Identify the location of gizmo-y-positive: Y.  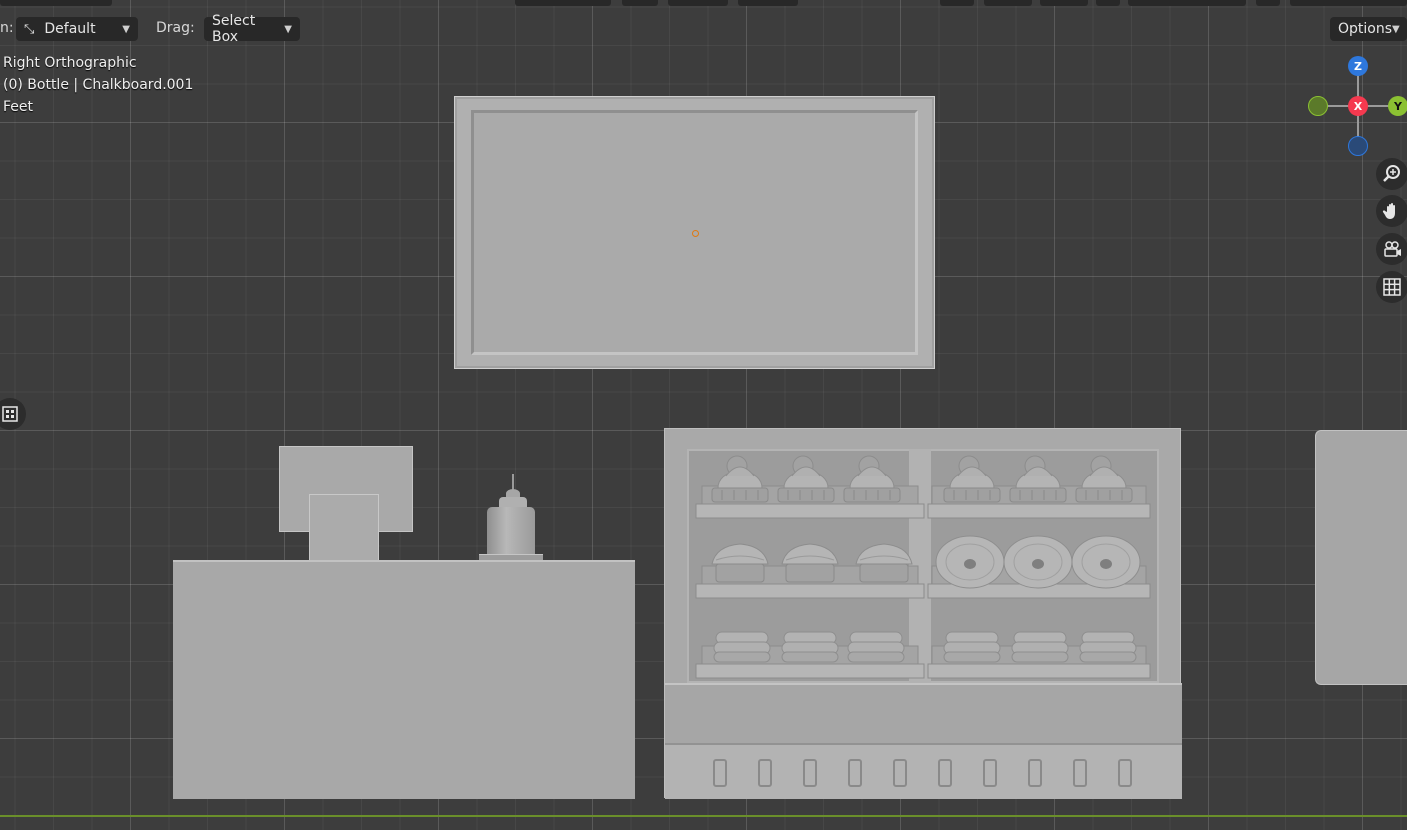
(1397, 106).